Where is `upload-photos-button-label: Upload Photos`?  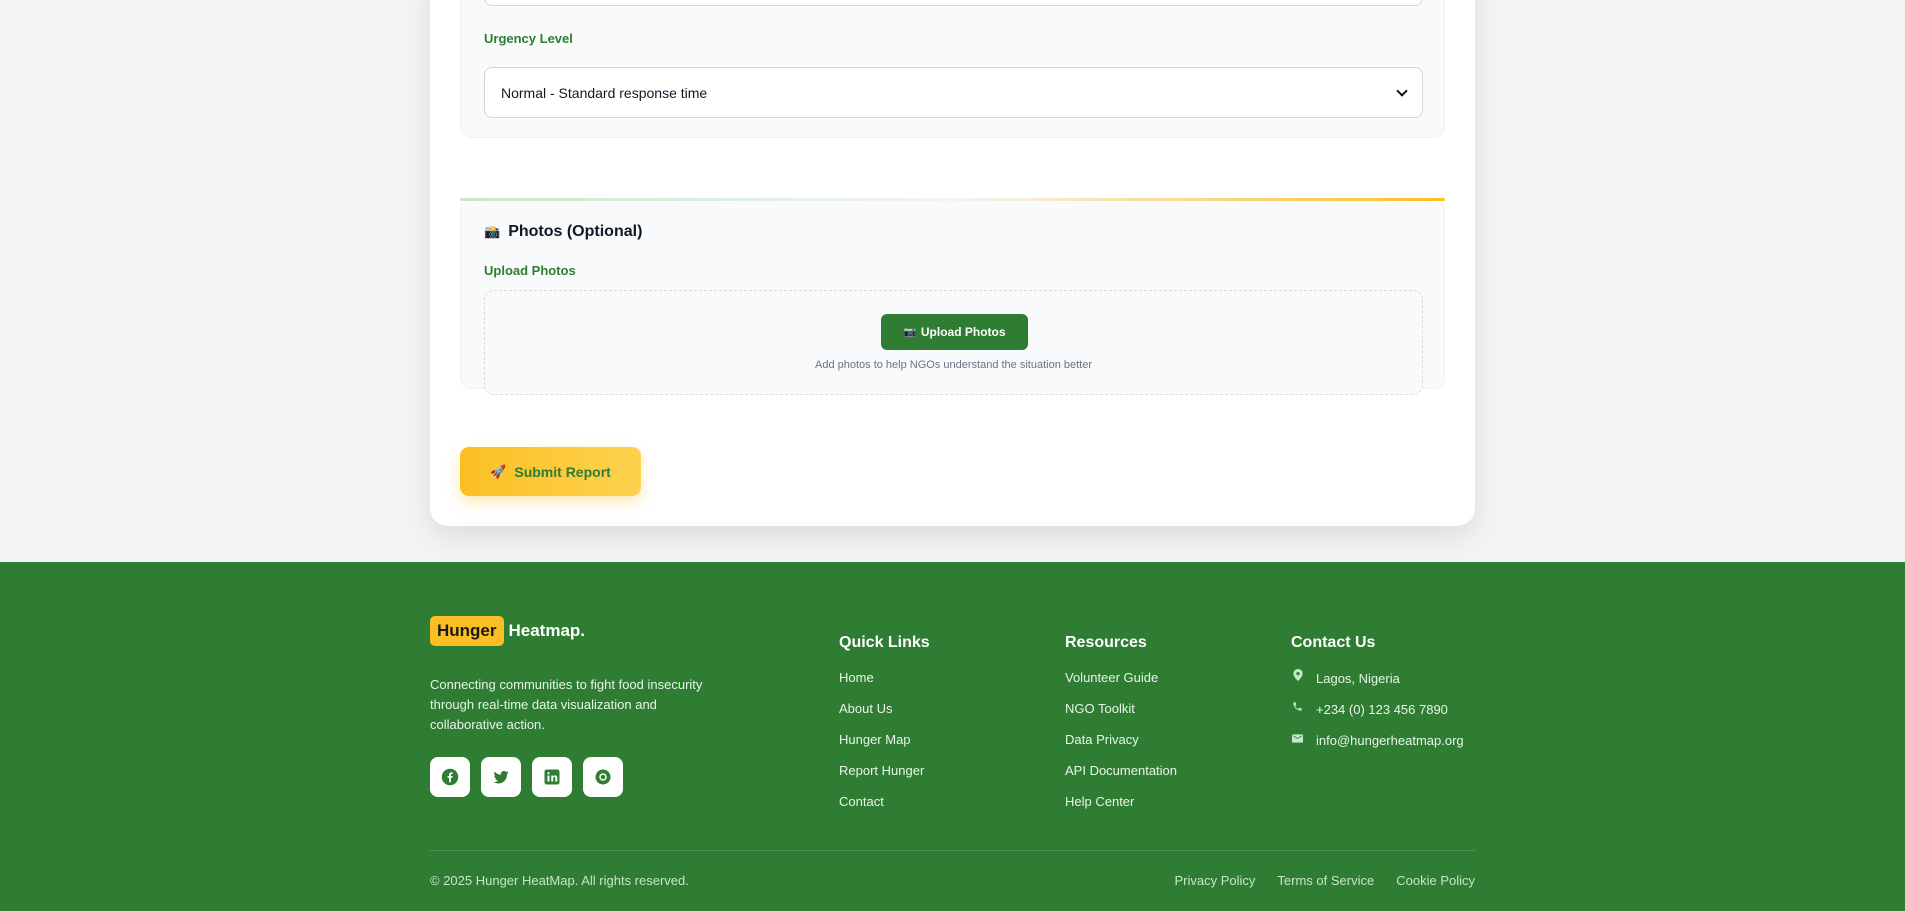 upload-photos-button-label: Upload Photos is located at coordinates (963, 332).